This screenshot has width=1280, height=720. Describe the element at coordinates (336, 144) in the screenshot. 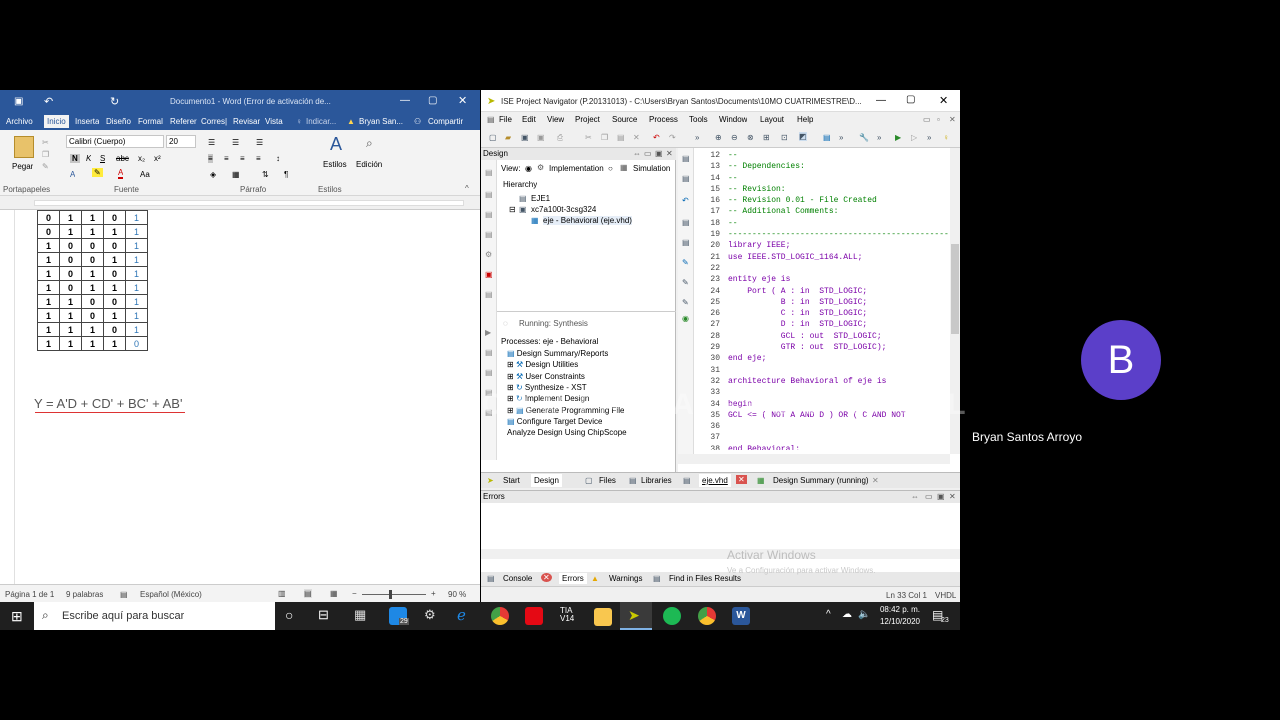

I see `styles-icon: A` at that location.